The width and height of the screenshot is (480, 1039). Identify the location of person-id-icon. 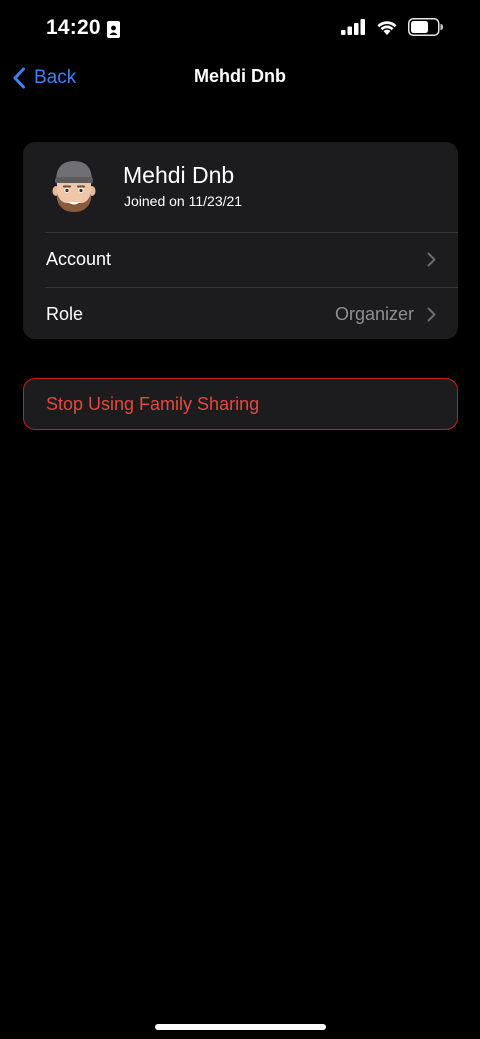
(113, 29).